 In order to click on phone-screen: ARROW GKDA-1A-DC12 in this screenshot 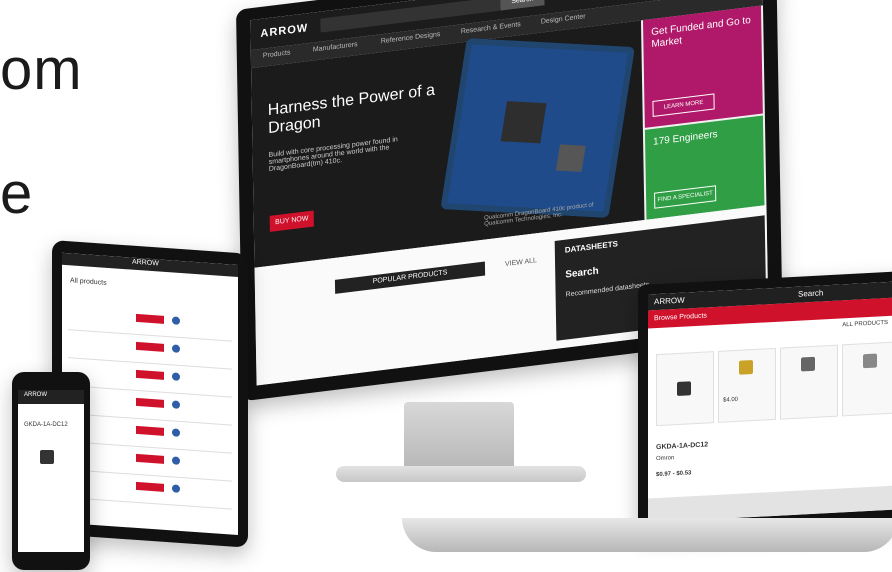, I will do `click(51, 471)`.